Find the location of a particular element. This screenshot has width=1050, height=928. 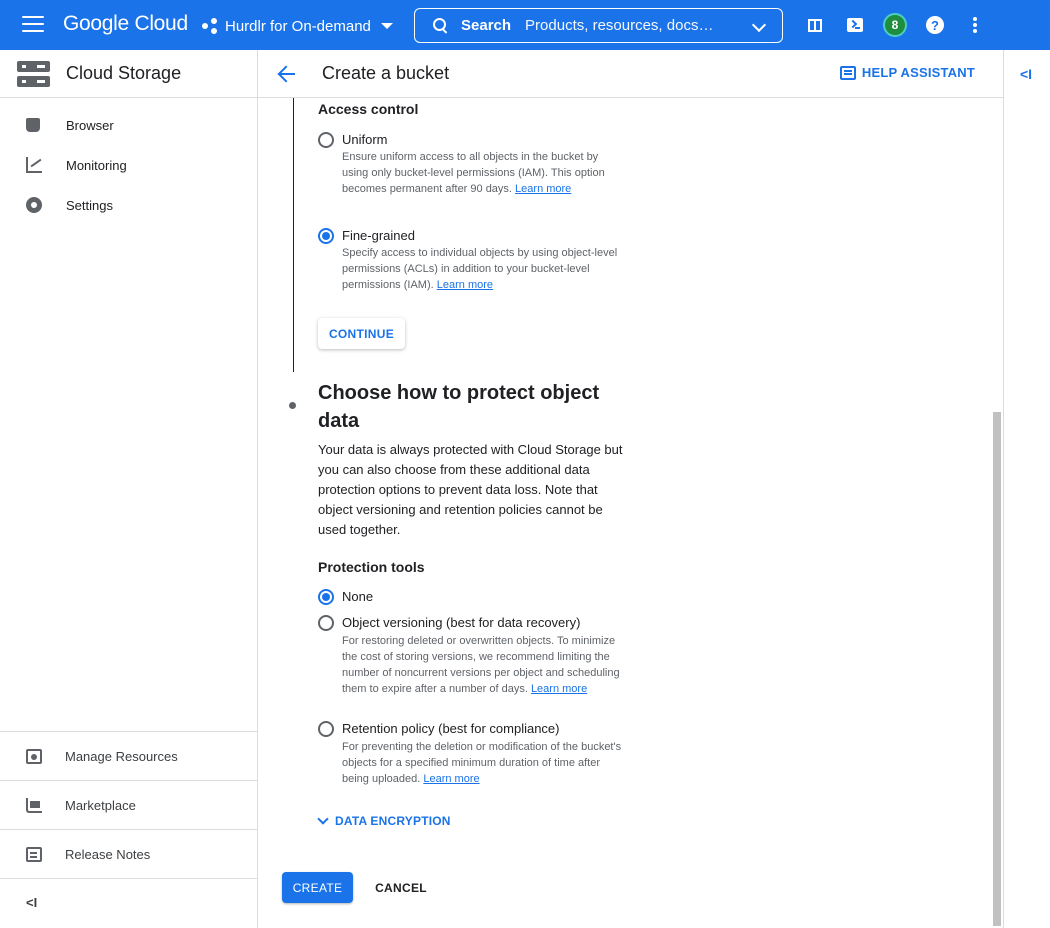

page-title: Create a bucket is located at coordinates (386, 73).